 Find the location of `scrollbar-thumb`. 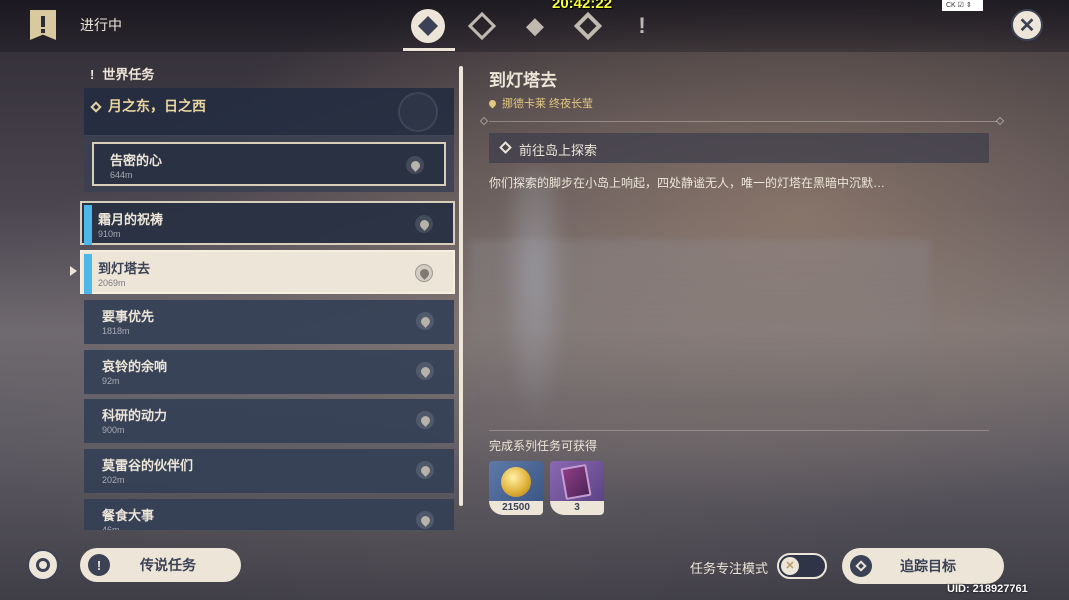

scrollbar-thumb is located at coordinates (461, 286).